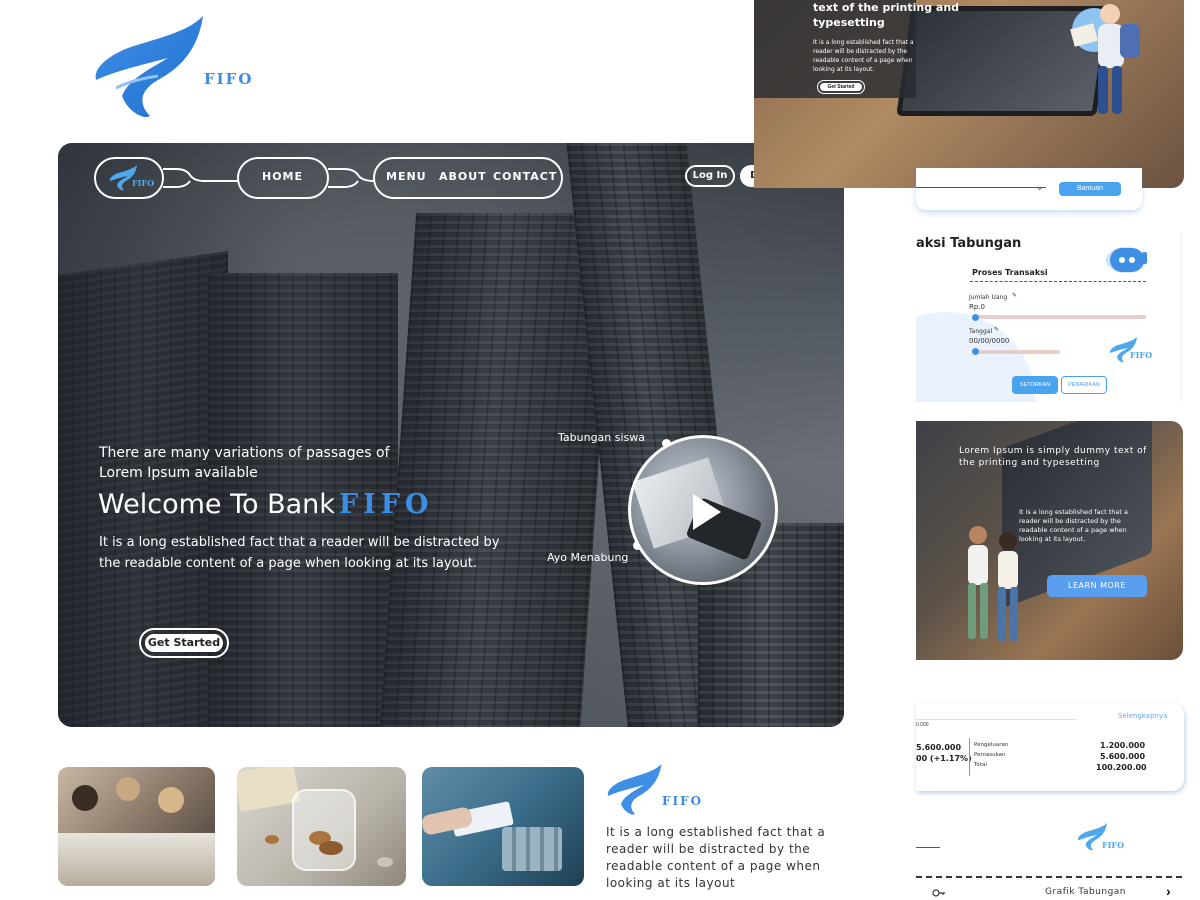 The height and width of the screenshot is (900, 1200). Describe the element at coordinates (143, 183) in the screenshot. I see `nav-logo-text: FIFO` at that location.